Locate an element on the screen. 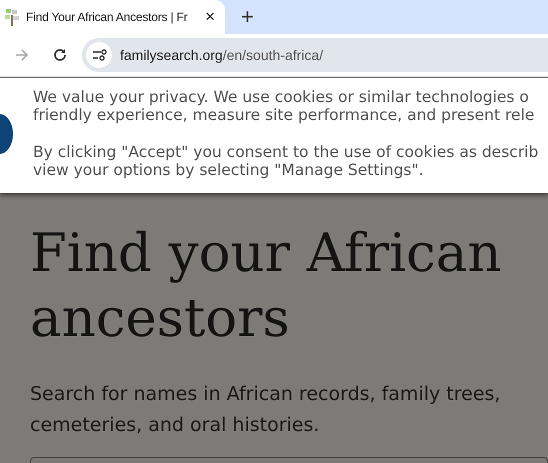 This screenshot has height=463, width=548. cookie-text: friendly experience, measure site performance, and present rele is located at coordinates (284, 115).